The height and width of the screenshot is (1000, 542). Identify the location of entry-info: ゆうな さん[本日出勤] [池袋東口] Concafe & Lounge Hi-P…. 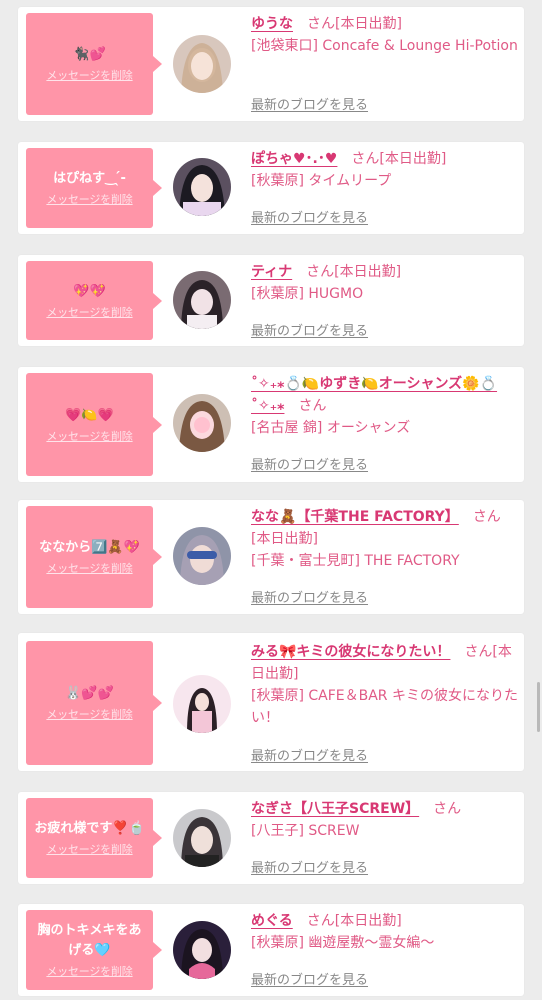
(385, 35).